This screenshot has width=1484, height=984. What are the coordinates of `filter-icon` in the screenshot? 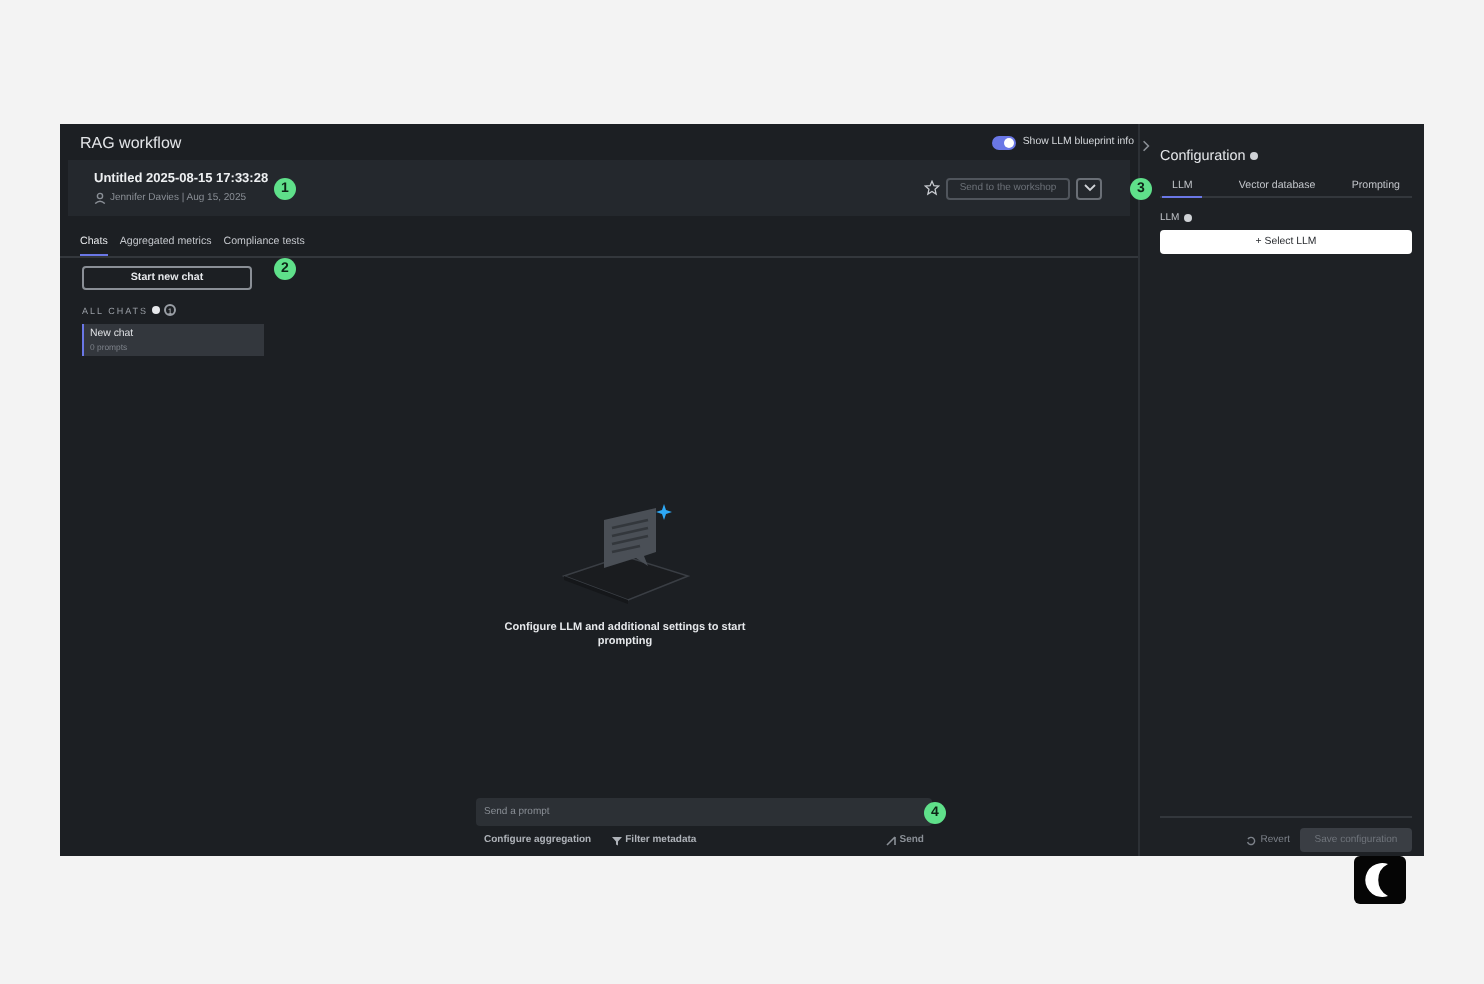 It's located at (616, 840).